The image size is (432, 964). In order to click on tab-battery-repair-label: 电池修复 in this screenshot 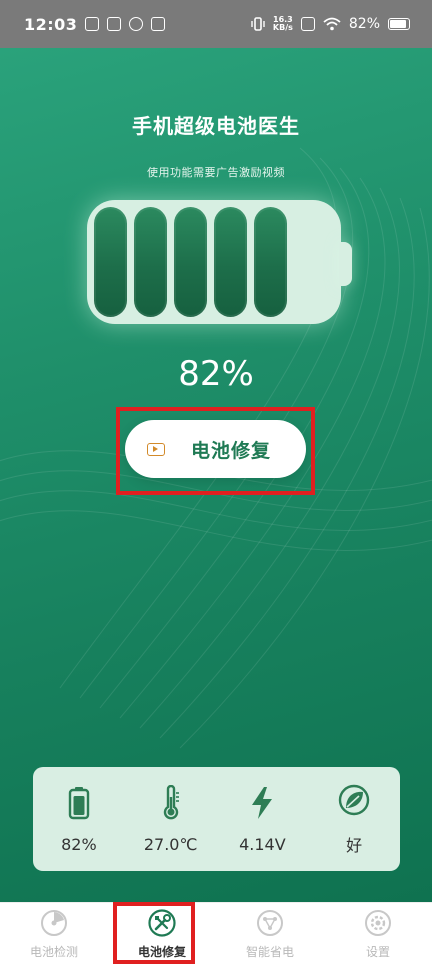, I will do `click(161, 952)`.